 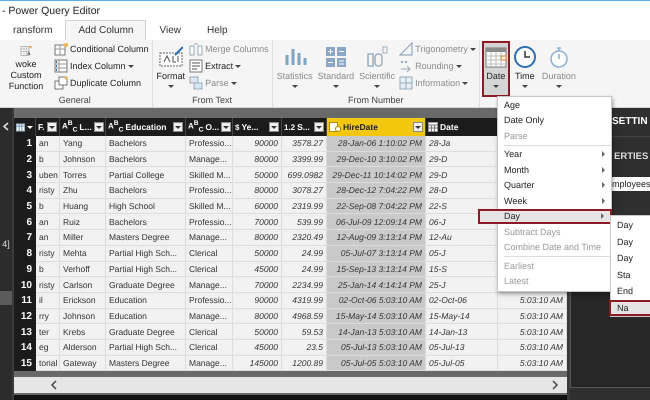 I want to click on table-cell: Partial College, so click(x=146, y=175).